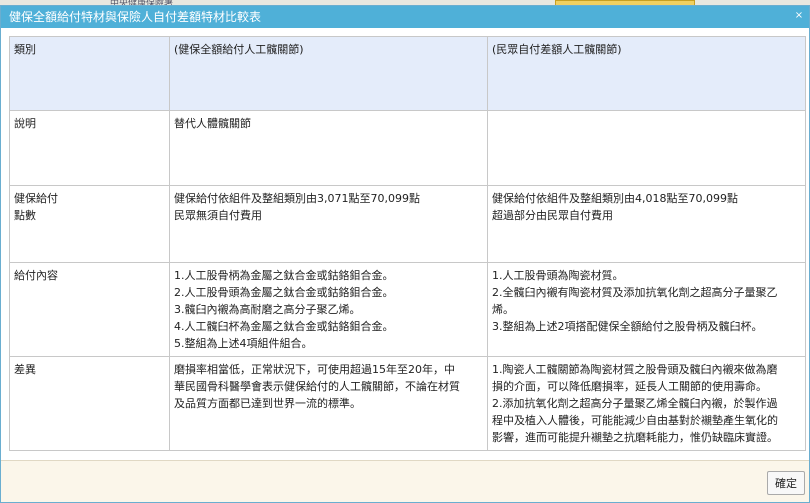 The height and width of the screenshot is (503, 810). I want to click on cell-text-line: 健保給付依組件及整組類別由4,018點至70,099點, so click(615, 198).